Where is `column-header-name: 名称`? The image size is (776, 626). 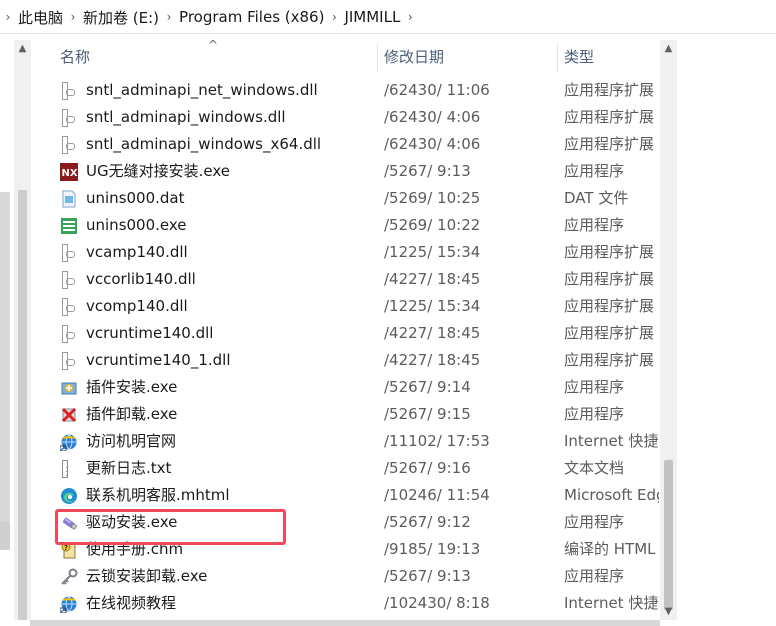 column-header-name: 名称 is located at coordinates (64, 57).